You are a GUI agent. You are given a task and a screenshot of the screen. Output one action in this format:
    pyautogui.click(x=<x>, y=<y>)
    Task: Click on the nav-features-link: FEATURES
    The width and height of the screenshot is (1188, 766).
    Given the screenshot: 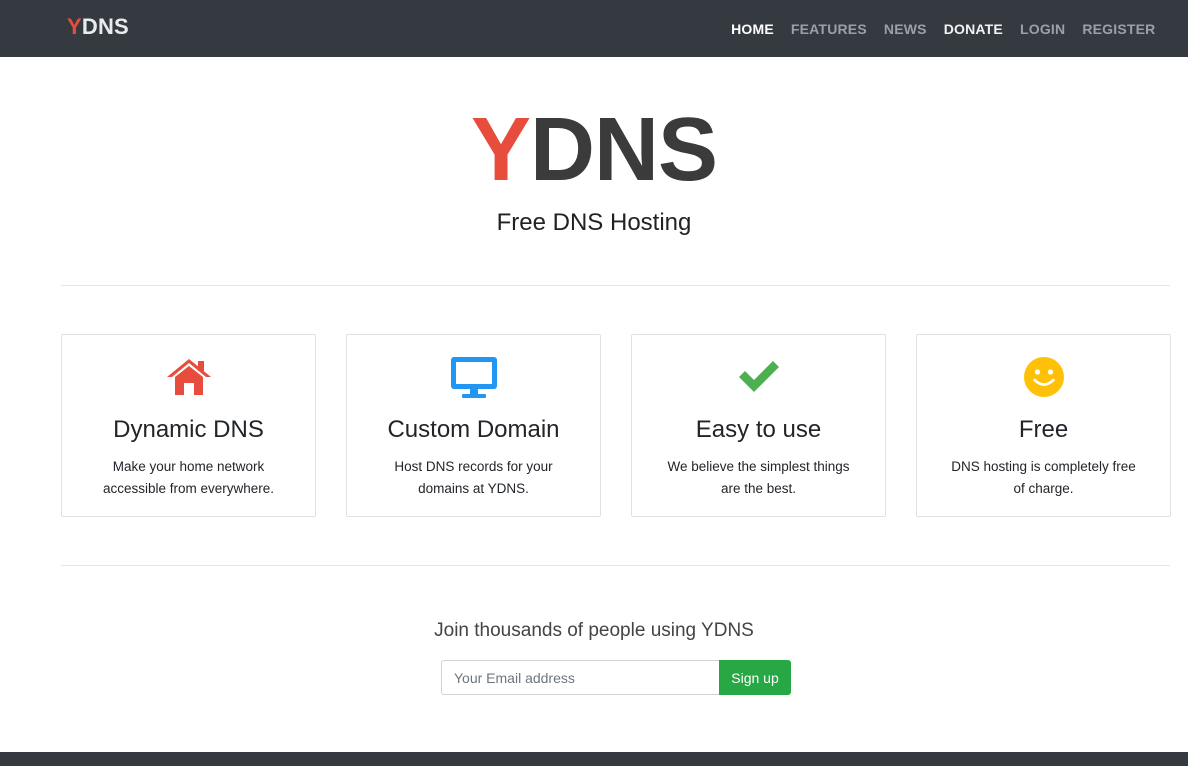 What is the action you would take?
    pyautogui.click(x=828, y=29)
    